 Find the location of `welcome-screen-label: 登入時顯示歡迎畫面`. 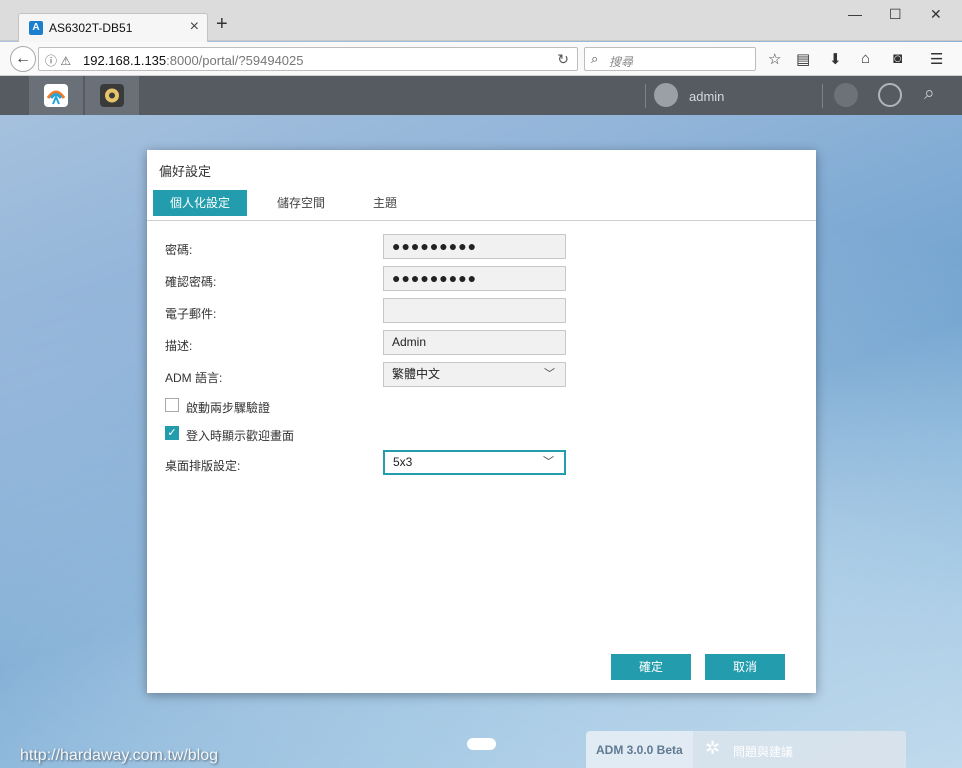

welcome-screen-label: 登入時顯示歡迎畫面 is located at coordinates (240, 436).